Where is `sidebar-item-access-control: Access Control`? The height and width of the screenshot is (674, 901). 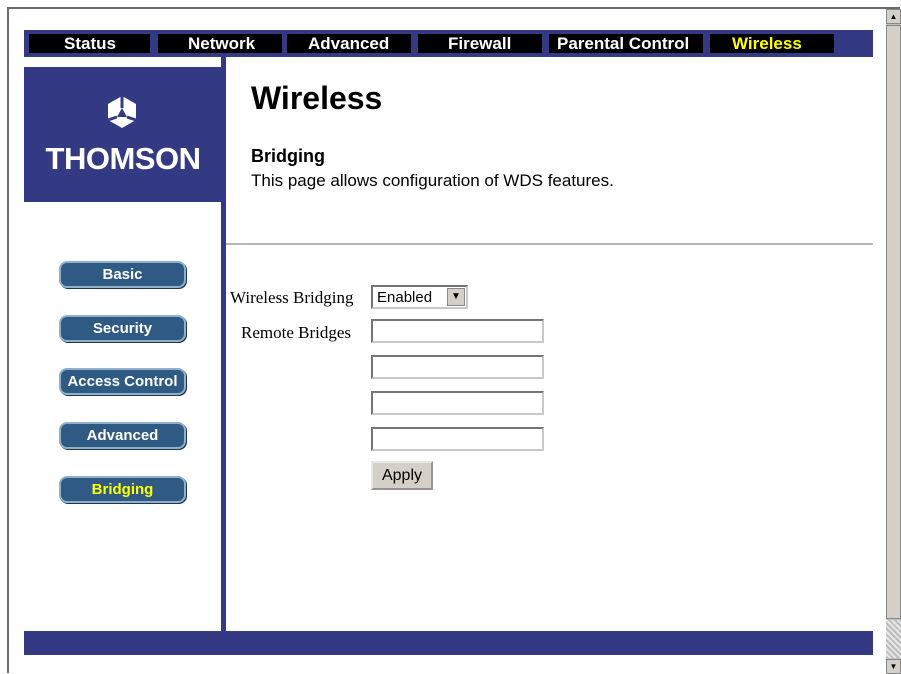 sidebar-item-access-control: Access Control is located at coordinates (122, 381).